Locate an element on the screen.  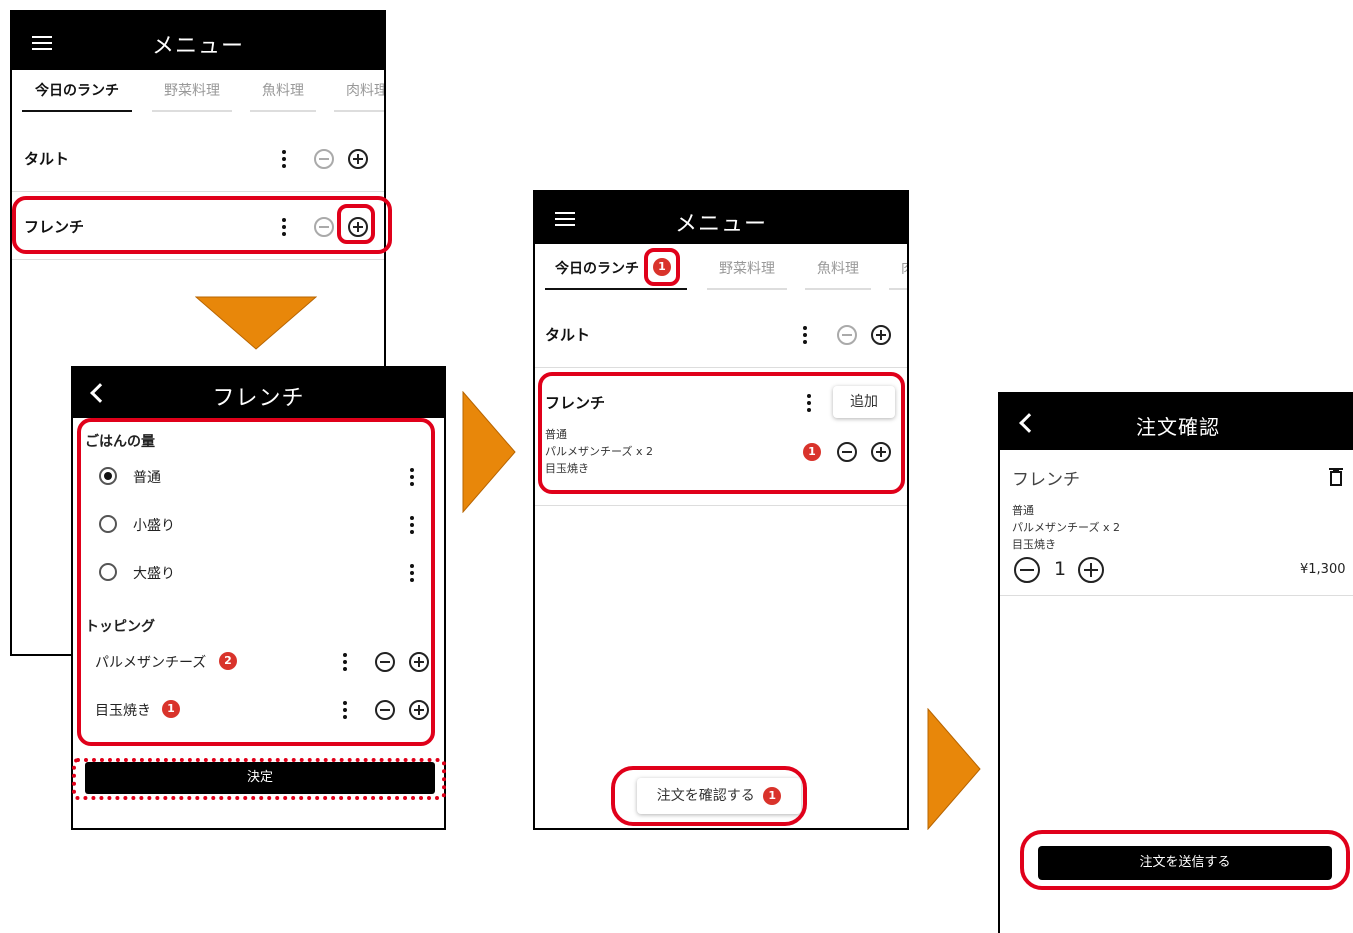
tab-meat: 肉料理 is located at coordinates (359, 96).